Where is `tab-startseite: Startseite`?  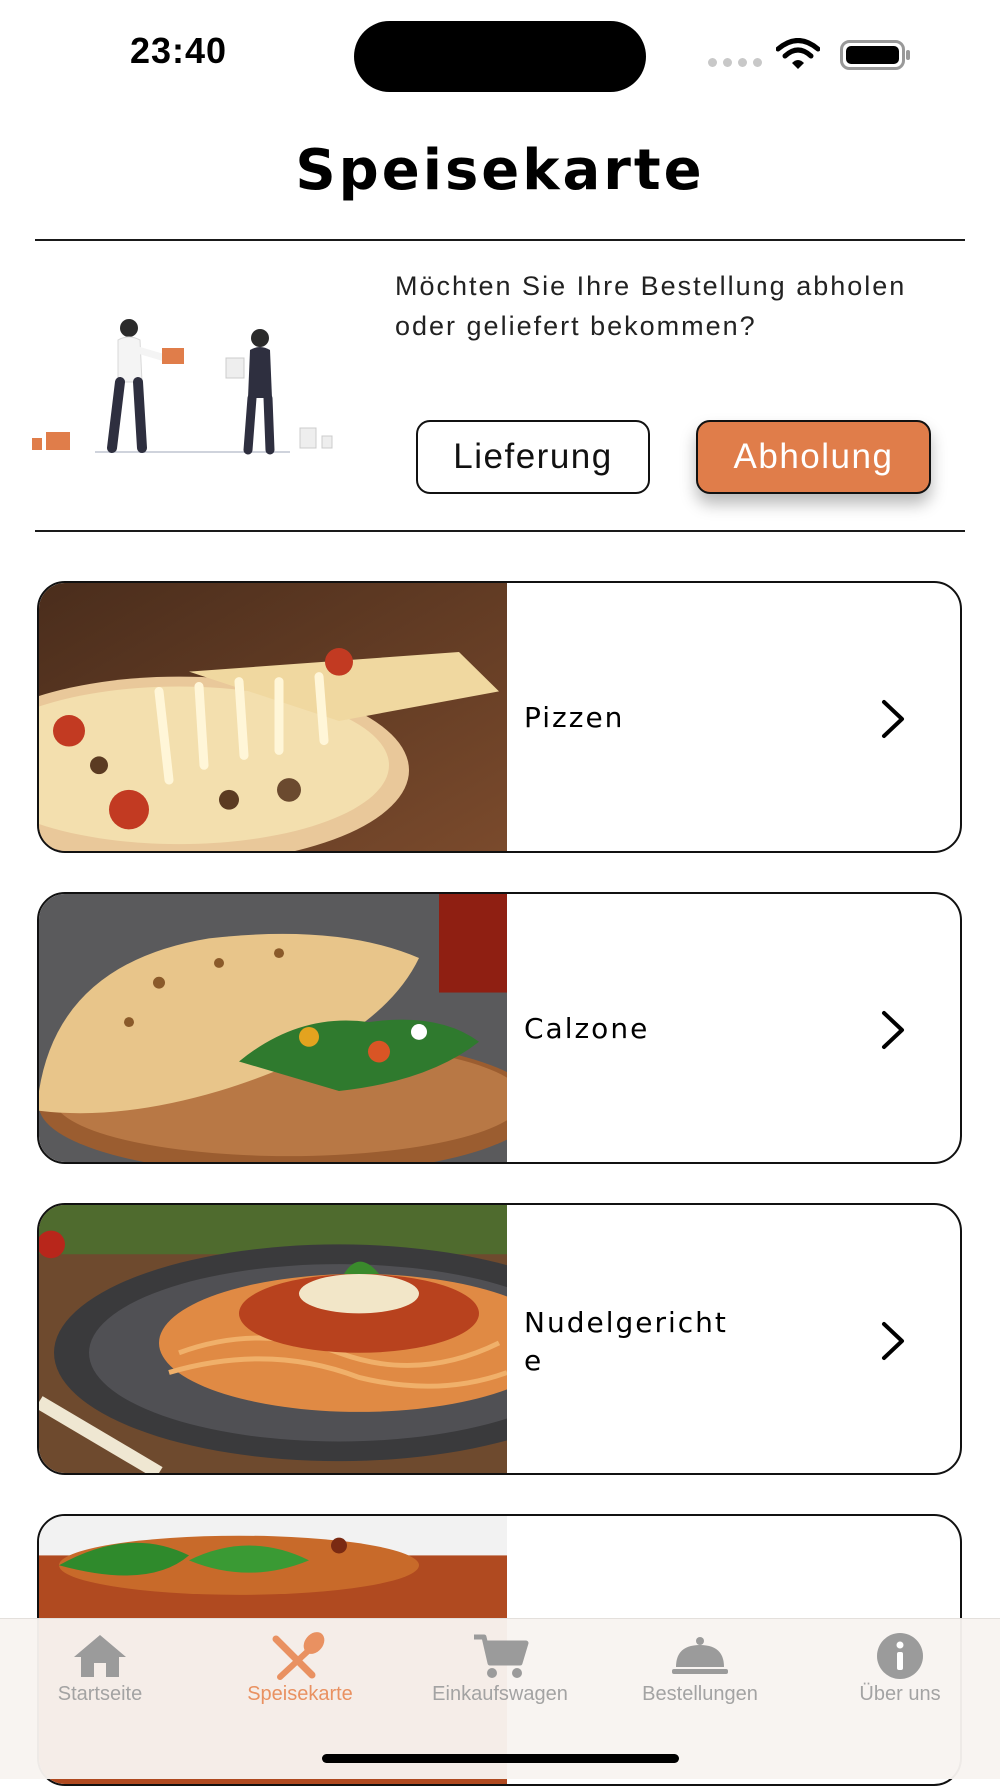 tab-startseite: Startseite is located at coordinates (100, 1684).